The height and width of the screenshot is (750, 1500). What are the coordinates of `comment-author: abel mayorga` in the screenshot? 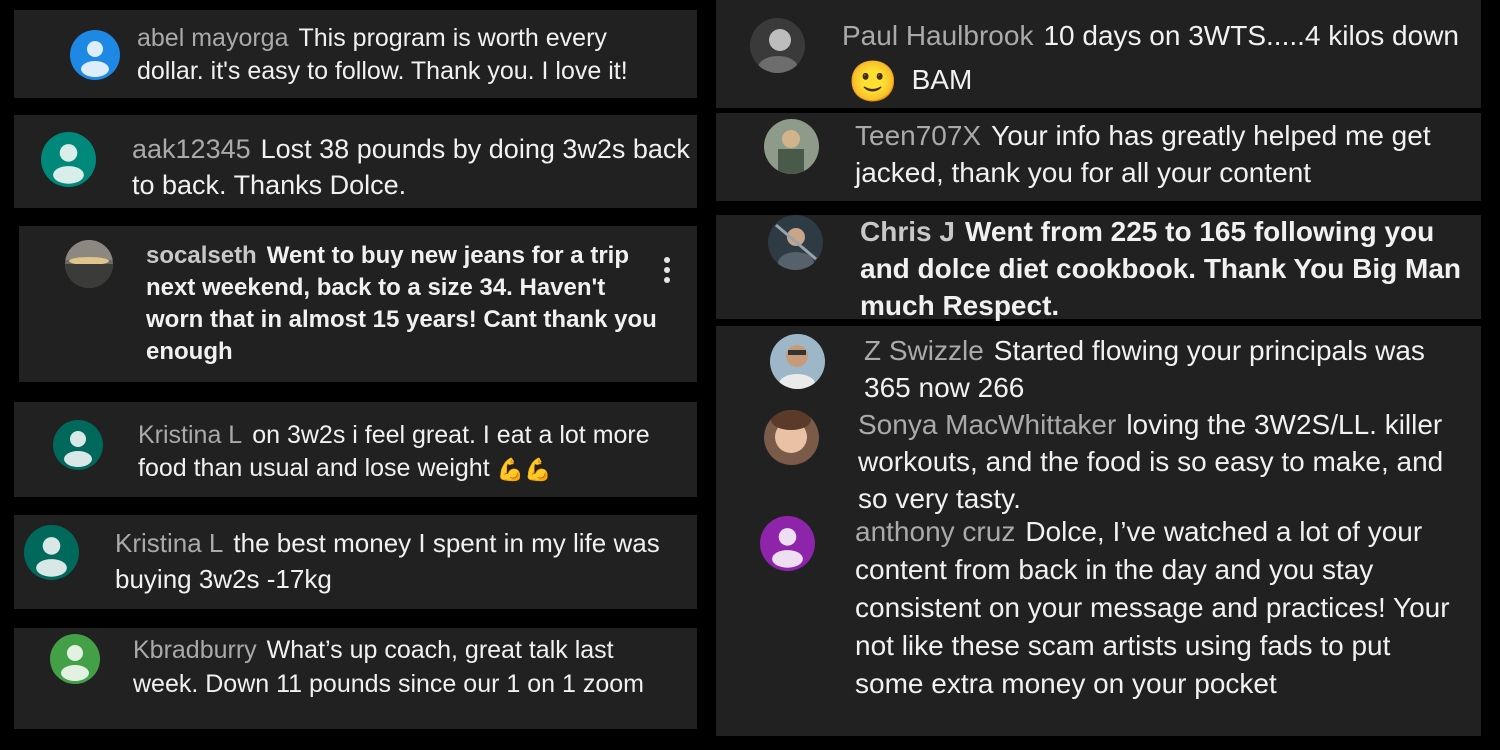 It's located at (212, 38).